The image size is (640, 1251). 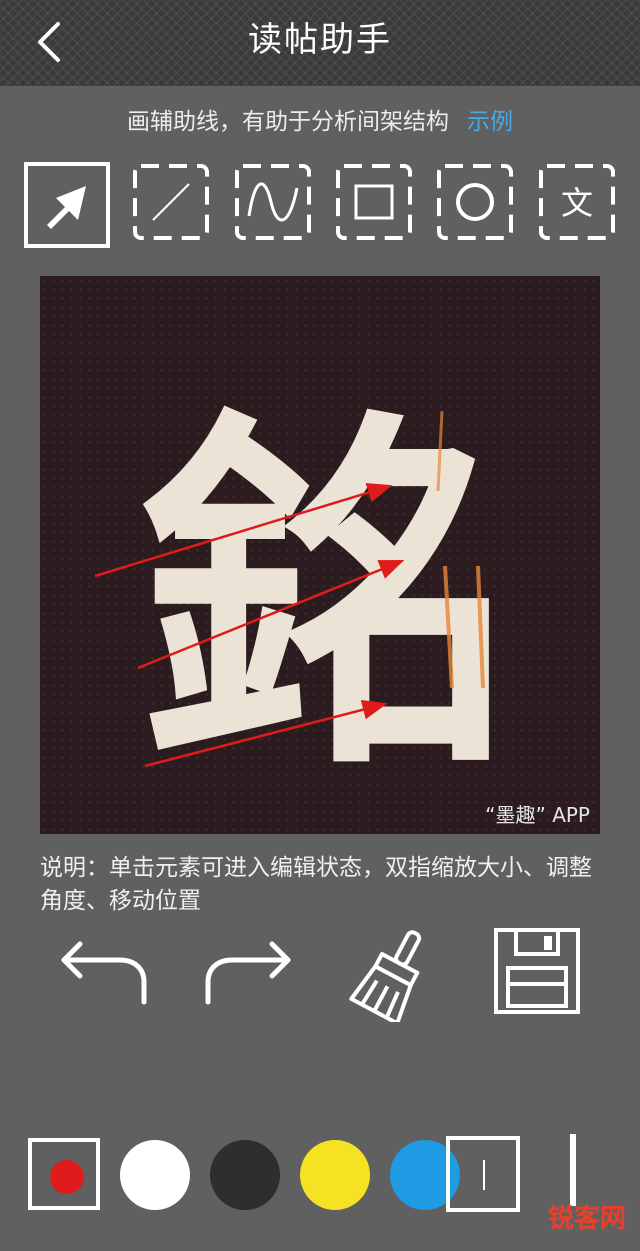 I want to click on curve-tool, so click(x=276, y=205).